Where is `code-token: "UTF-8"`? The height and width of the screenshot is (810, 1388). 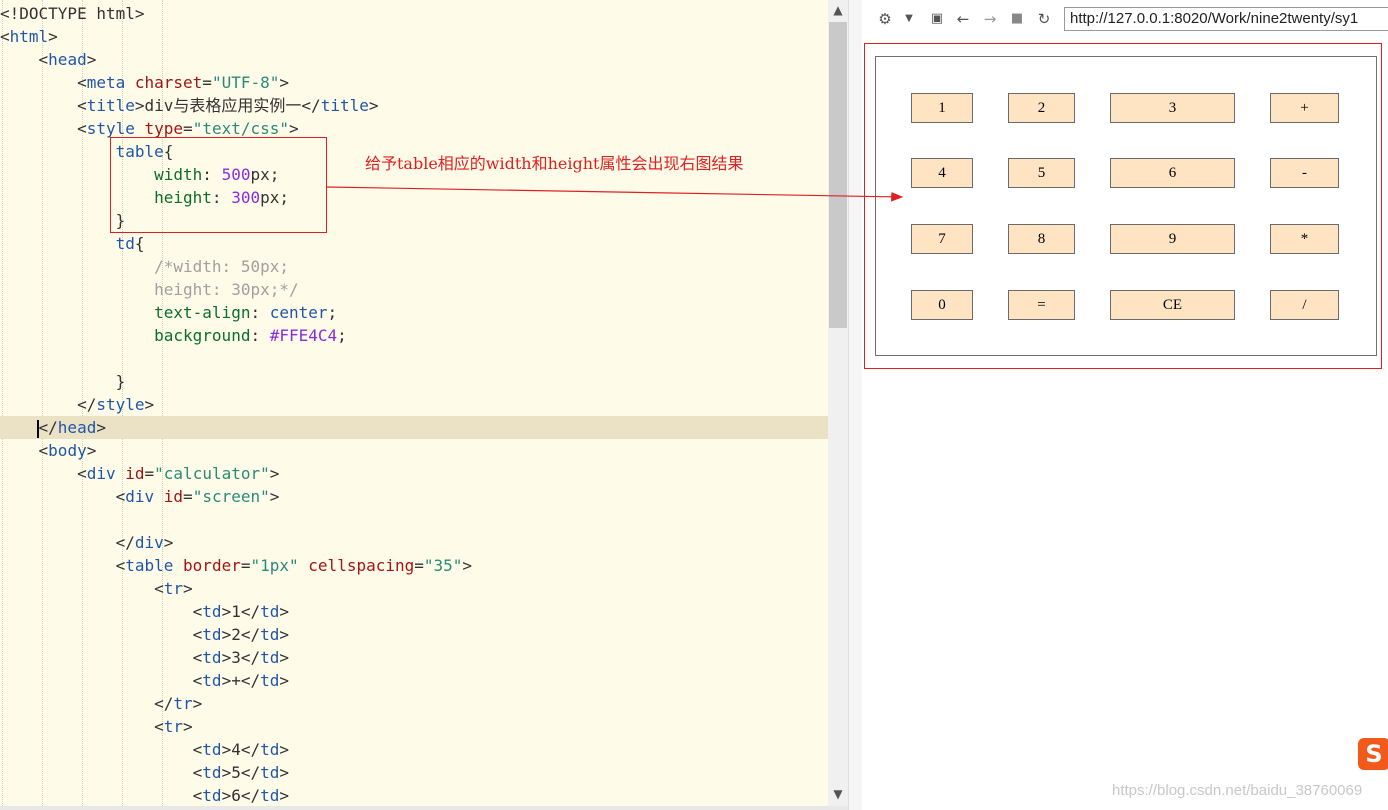
code-token: "UTF-8" is located at coordinates (245, 82).